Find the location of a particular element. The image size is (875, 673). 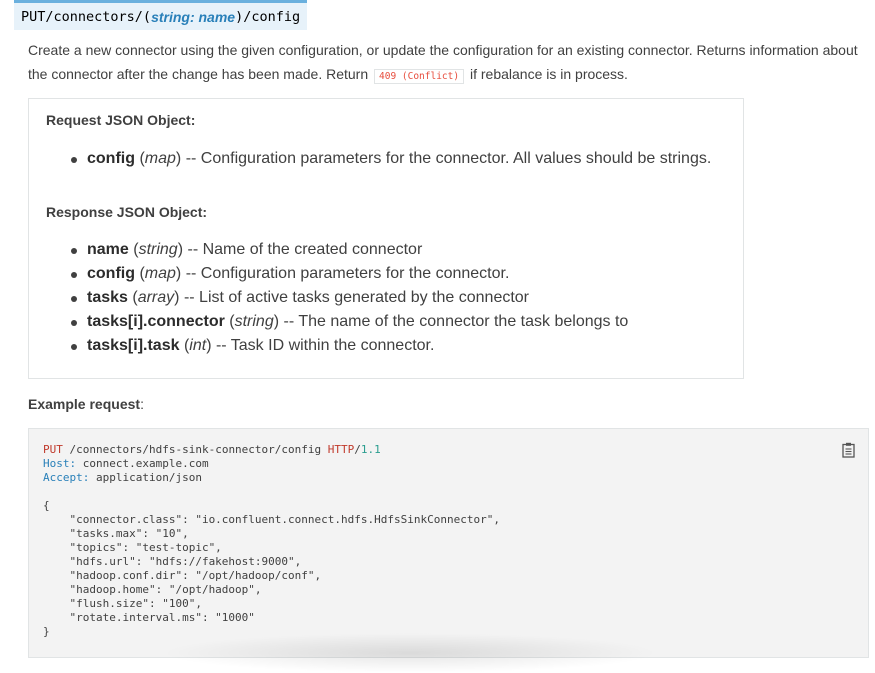

field-type: array is located at coordinates (156, 297).